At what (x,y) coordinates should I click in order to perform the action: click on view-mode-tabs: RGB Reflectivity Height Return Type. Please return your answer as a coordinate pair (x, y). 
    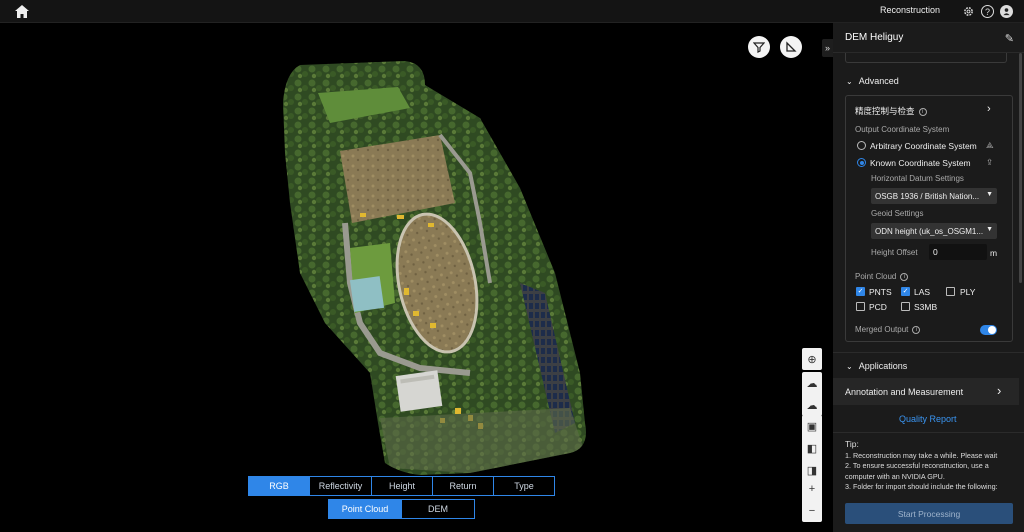
    Looking at the image, I should click on (401, 486).